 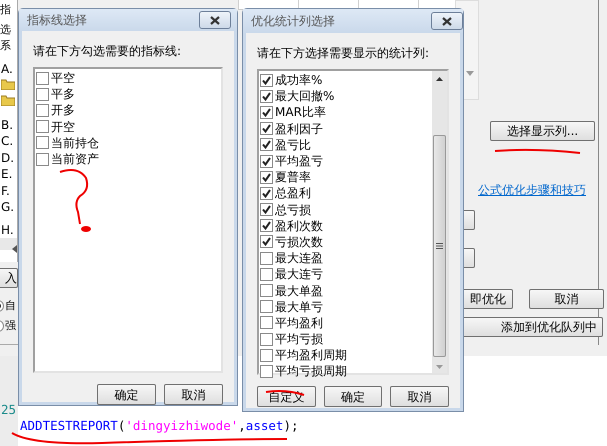 I want to click on import-button: 入, so click(x=9, y=278).